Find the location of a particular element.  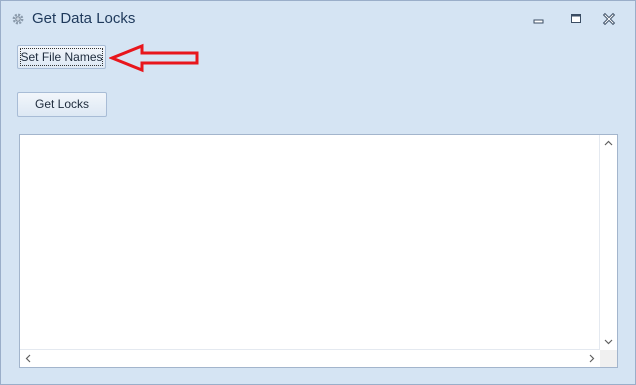

minimize-icon is located at coordinates (538, 21).